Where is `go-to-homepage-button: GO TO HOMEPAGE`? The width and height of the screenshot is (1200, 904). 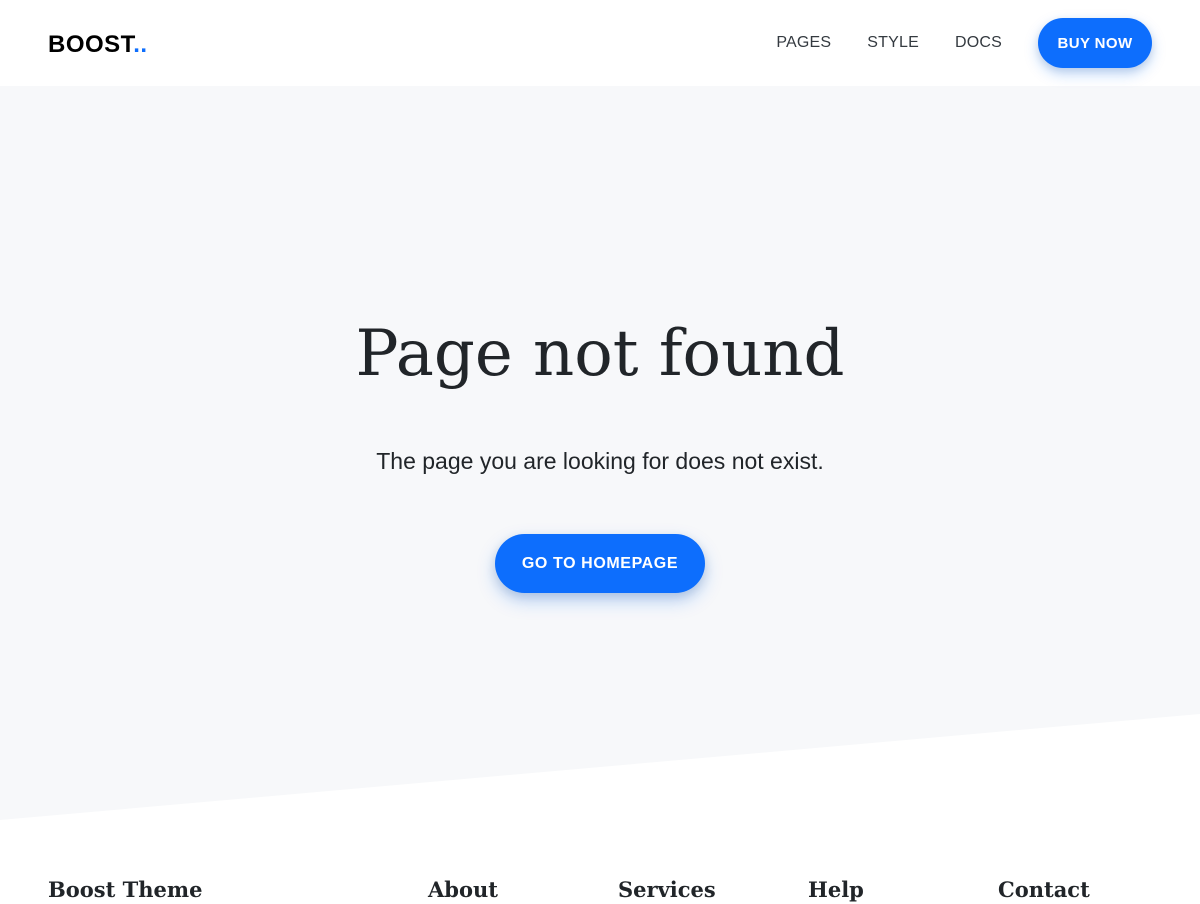 go-to-homepage-button: GO TO HOMEPAGE is located at coordinates (600, 563).